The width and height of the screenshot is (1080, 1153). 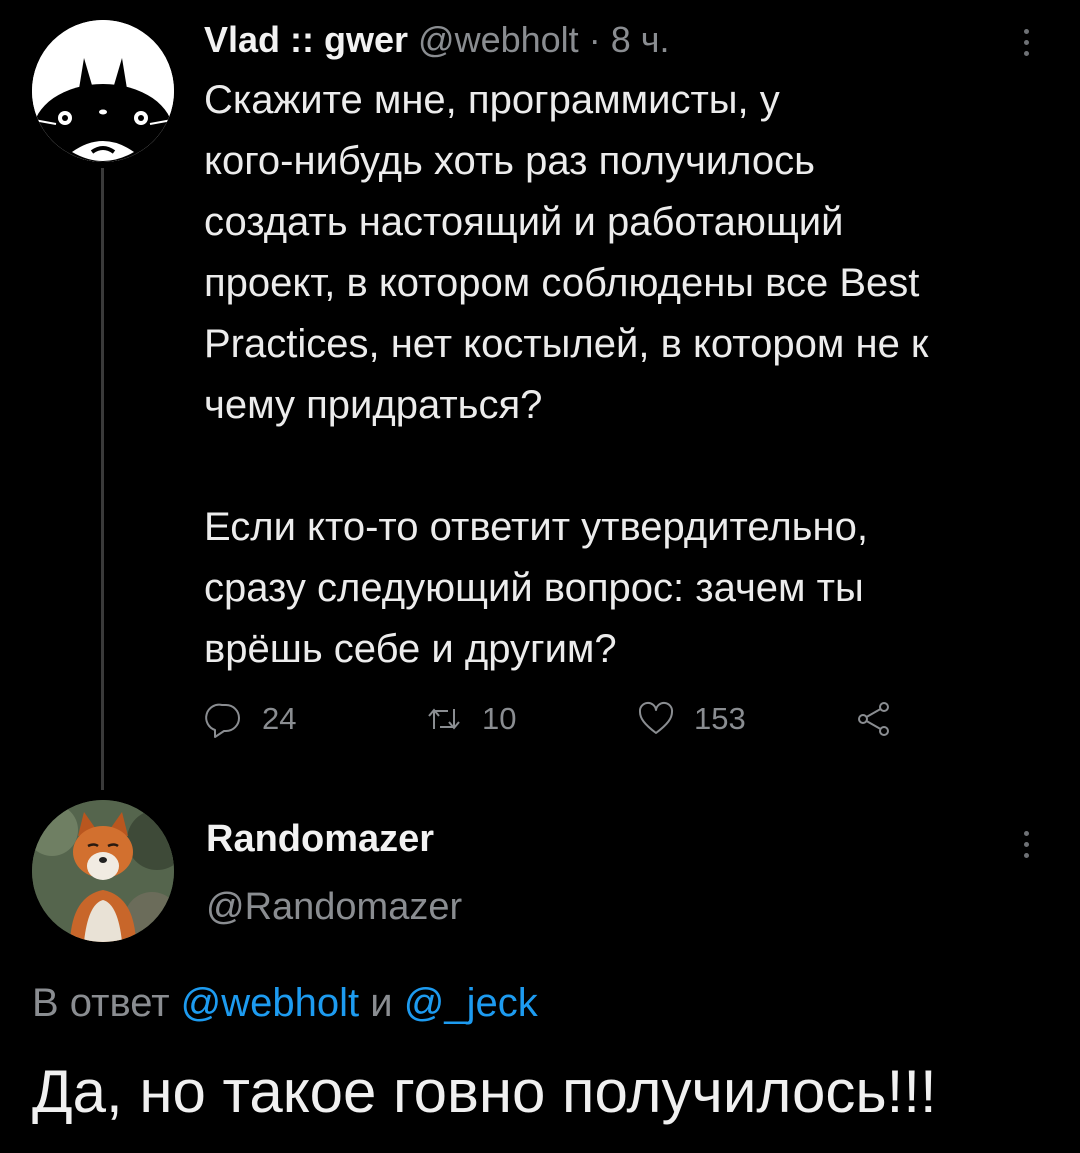 I want to click on tweet-time: 8 ч., so click(x=640, y=39).